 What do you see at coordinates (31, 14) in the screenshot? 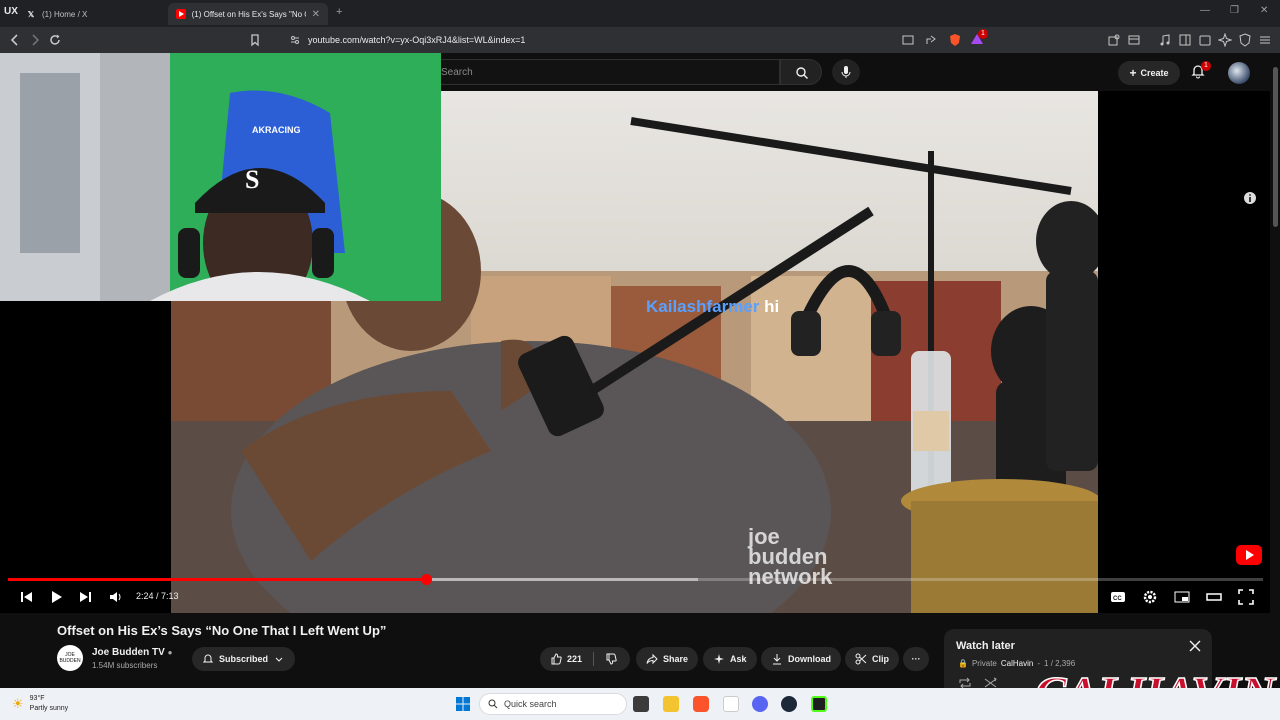
I see `x-logo-icon: 𝕏` at bounding box center [31, 14].